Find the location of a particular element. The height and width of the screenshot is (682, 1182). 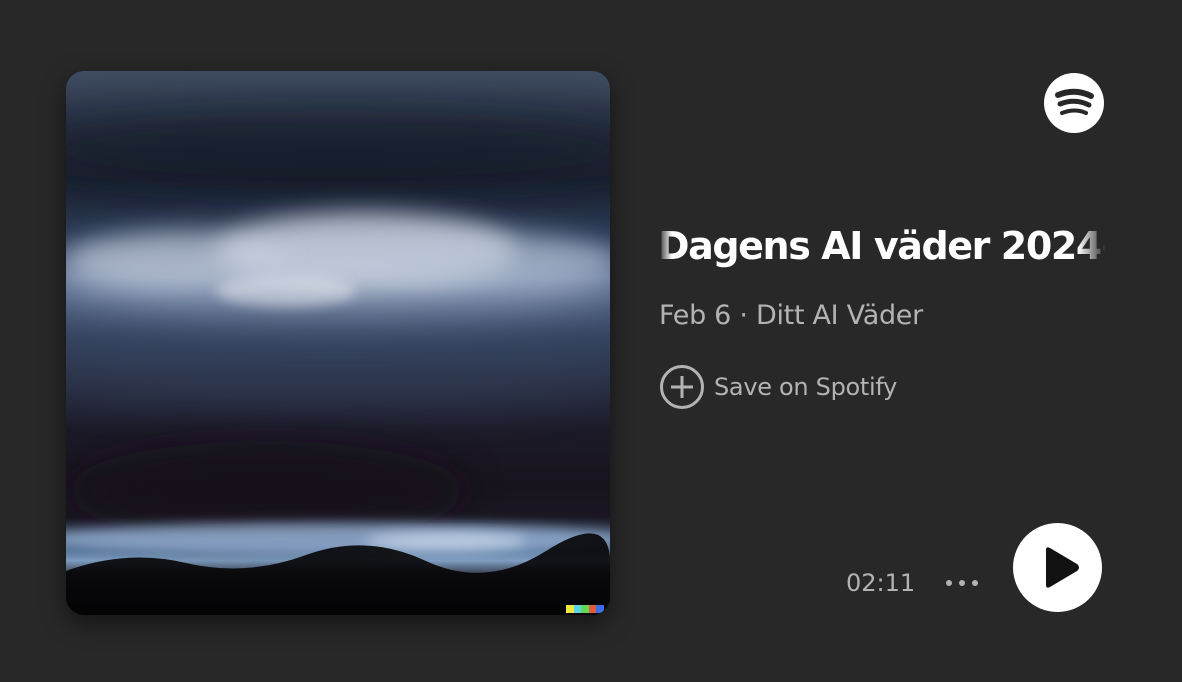

play-button is located at coordinates (1057, 567).